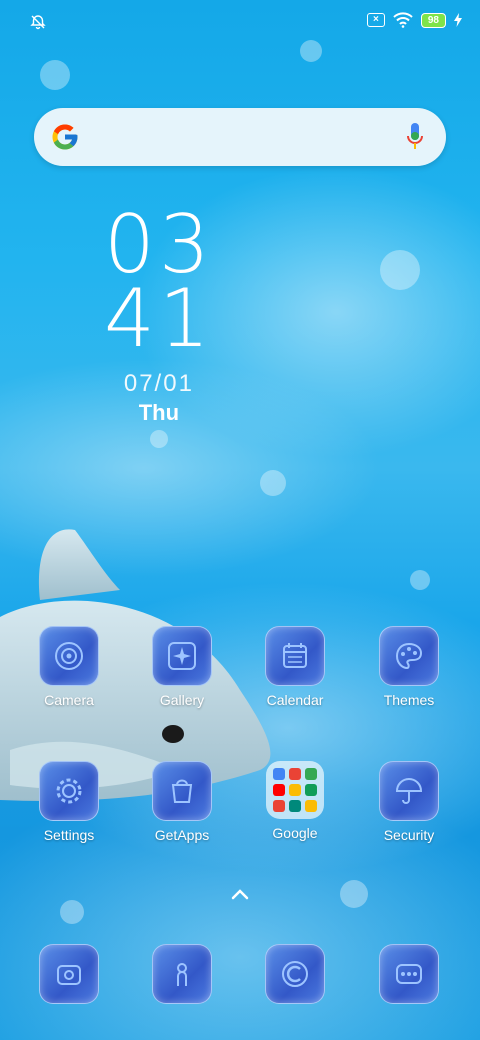 The width and height of the screenshot is (480, 1040). I want to click on contacts-icon, so click(182, 974).